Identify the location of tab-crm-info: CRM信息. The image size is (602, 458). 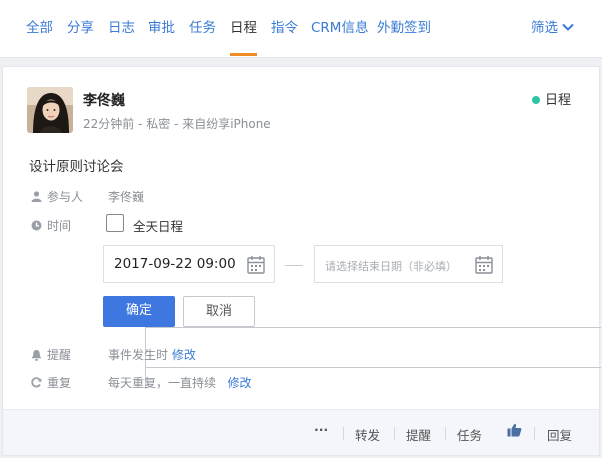
(339, 27).